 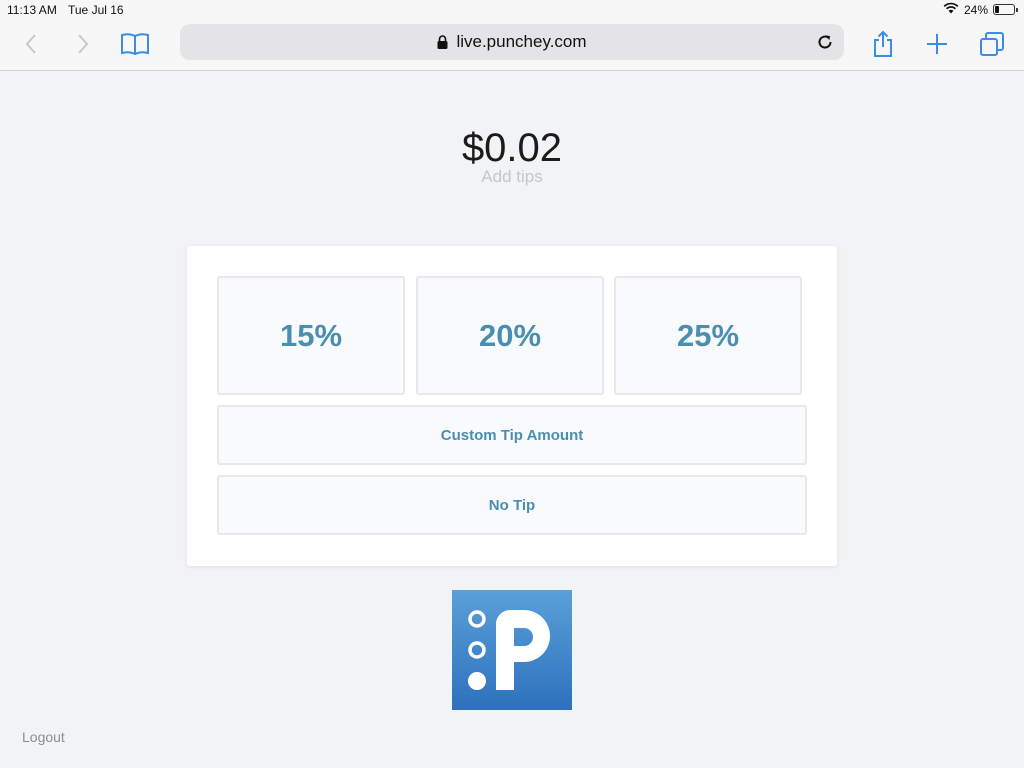 I want to click on tabs-icon, so click(x=992, y=44).